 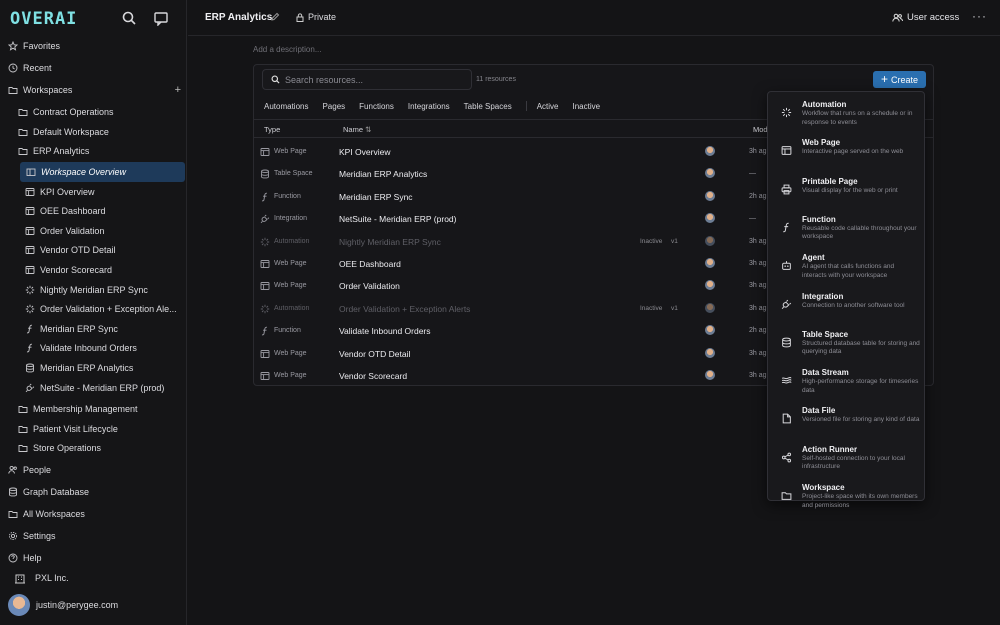 What do you see at coordinates (93, 90) in the screenshot?
I see `sidebar-item-workspaces: Workspaces +` at bounding box center [93, 90].